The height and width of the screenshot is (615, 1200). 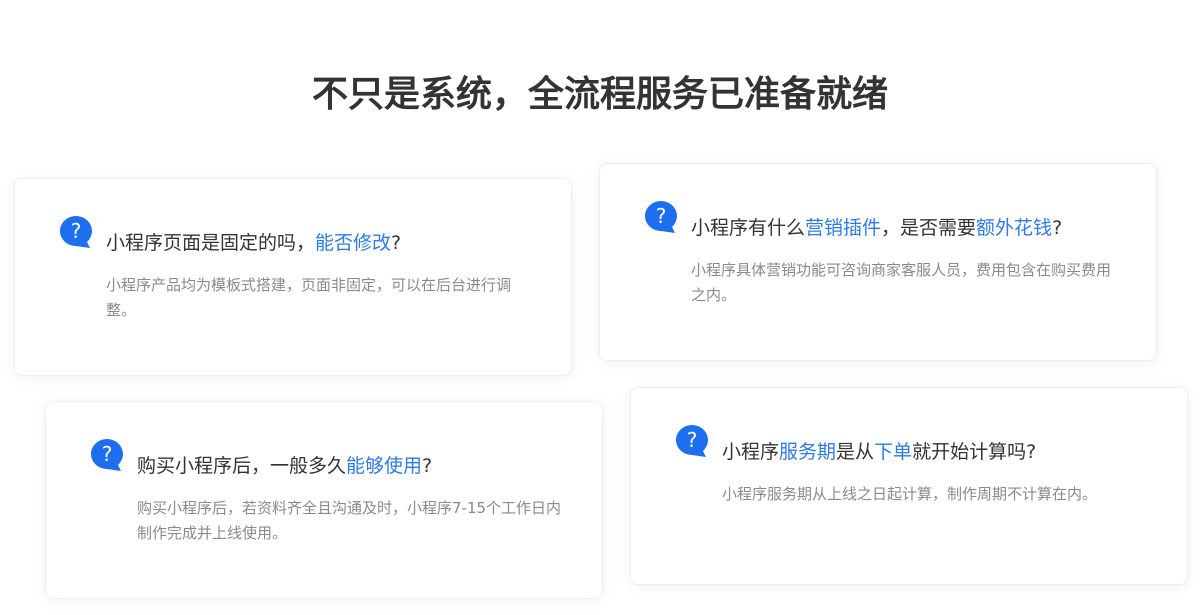 What do you see at coordinates (843, 228) in the screenshot?
I see `question-highlight: 营销插件` at bounding box center [843, 228].